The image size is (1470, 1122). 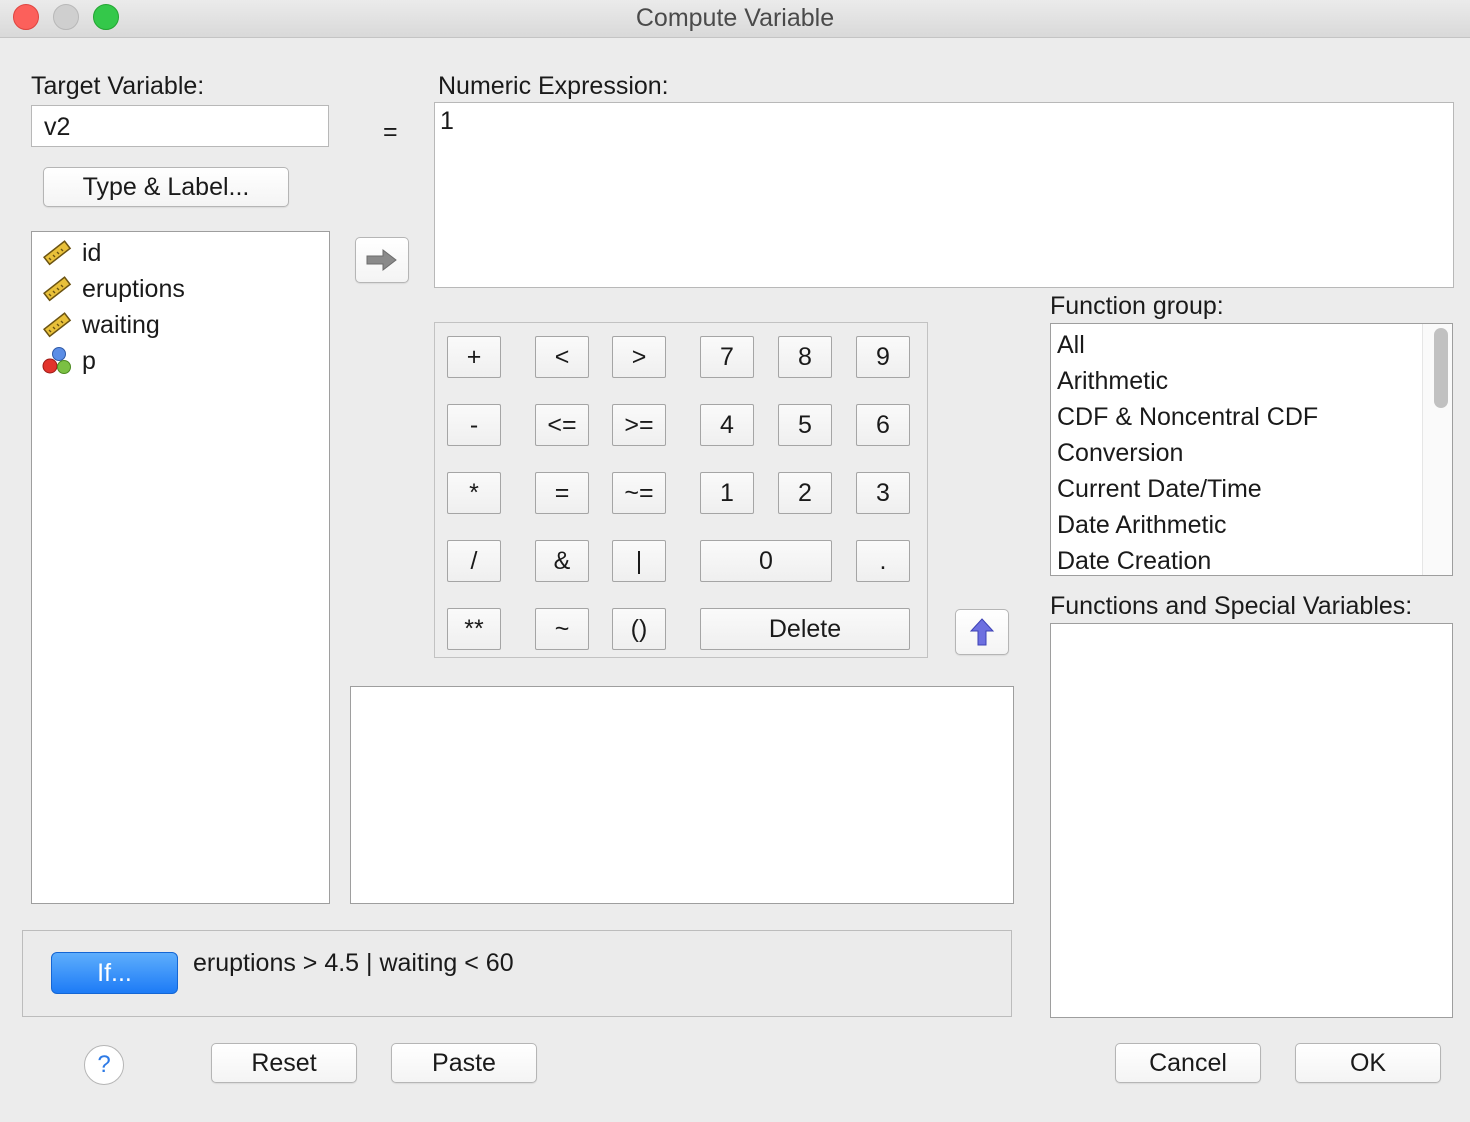 I want to click on variable-name: eruptions, so click(x=133, y=288).